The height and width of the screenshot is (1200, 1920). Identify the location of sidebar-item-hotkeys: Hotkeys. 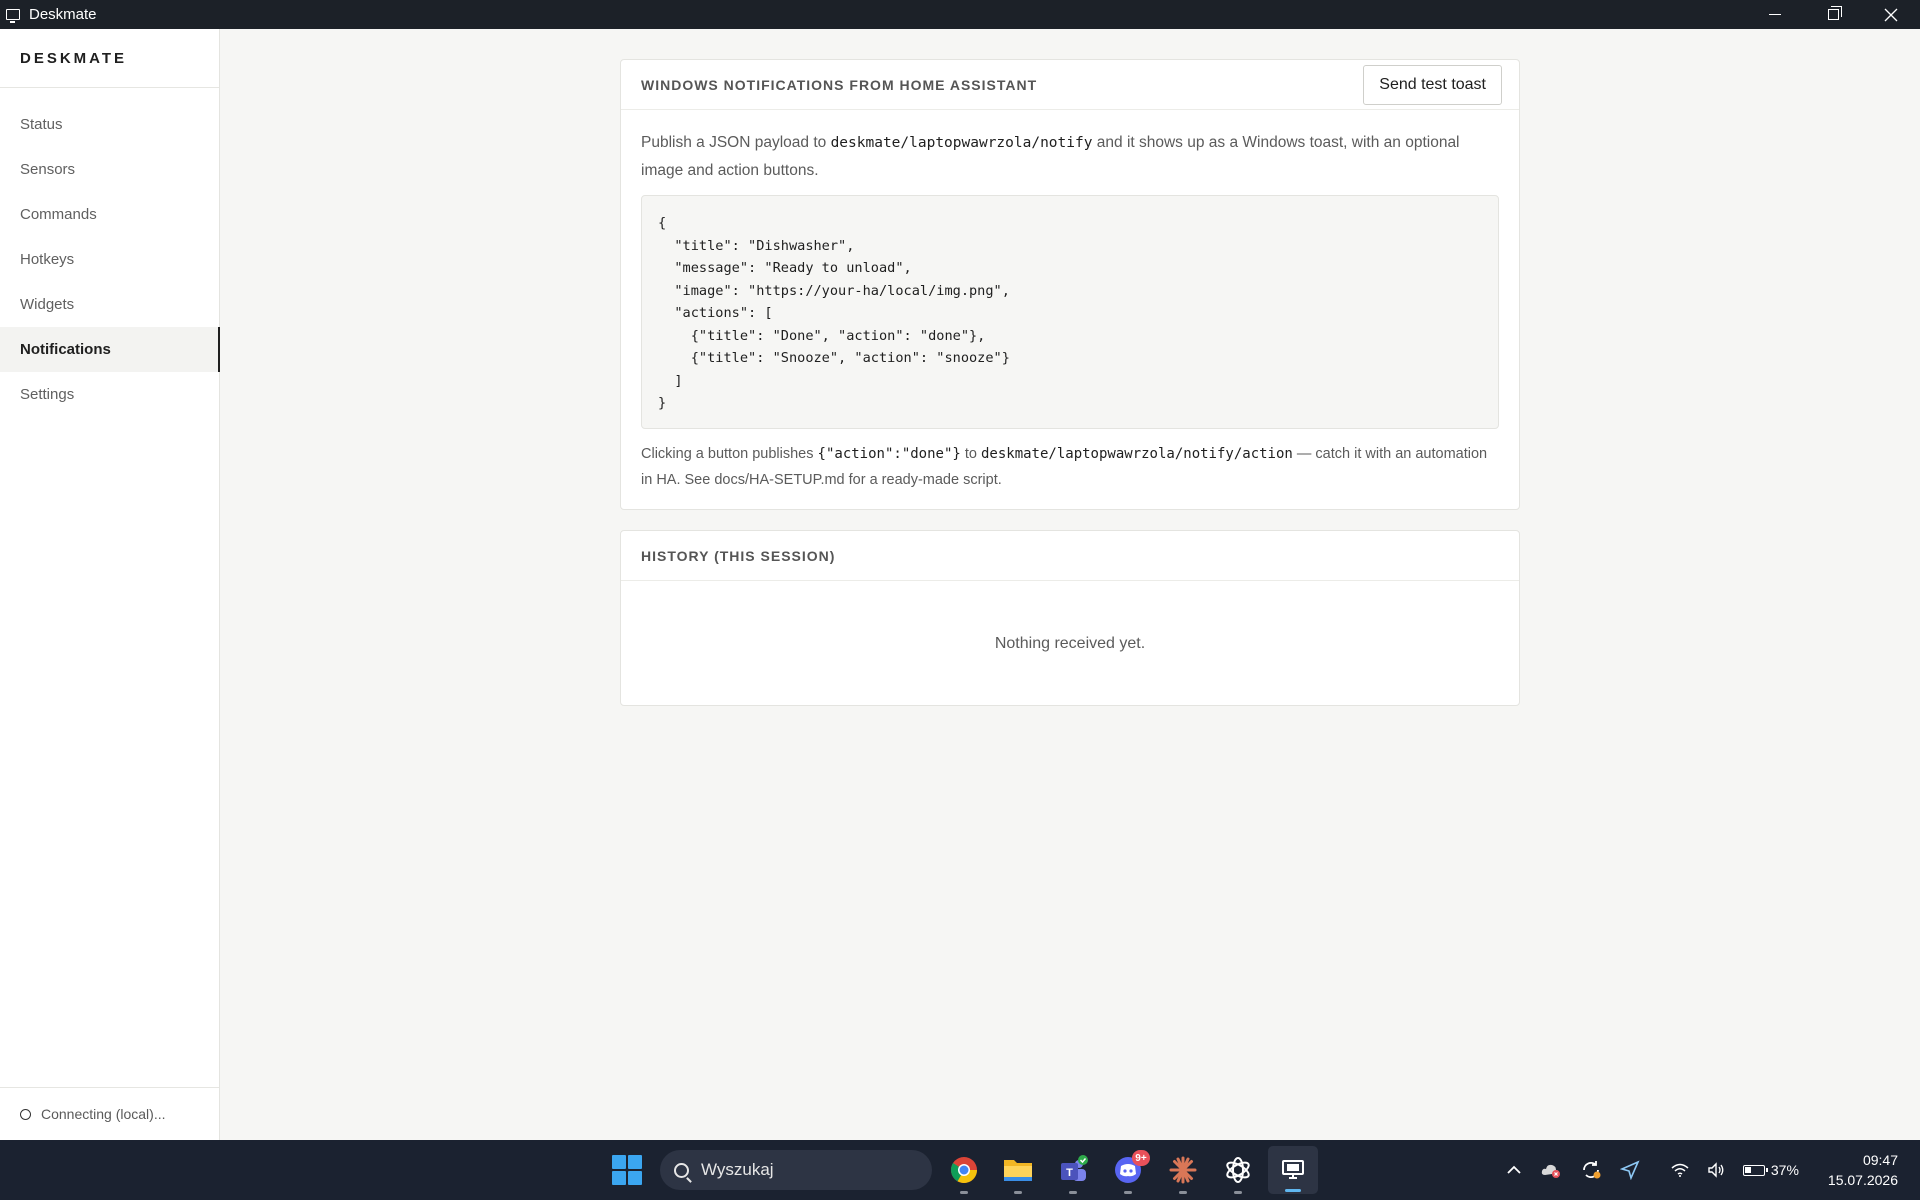
(109, 259).